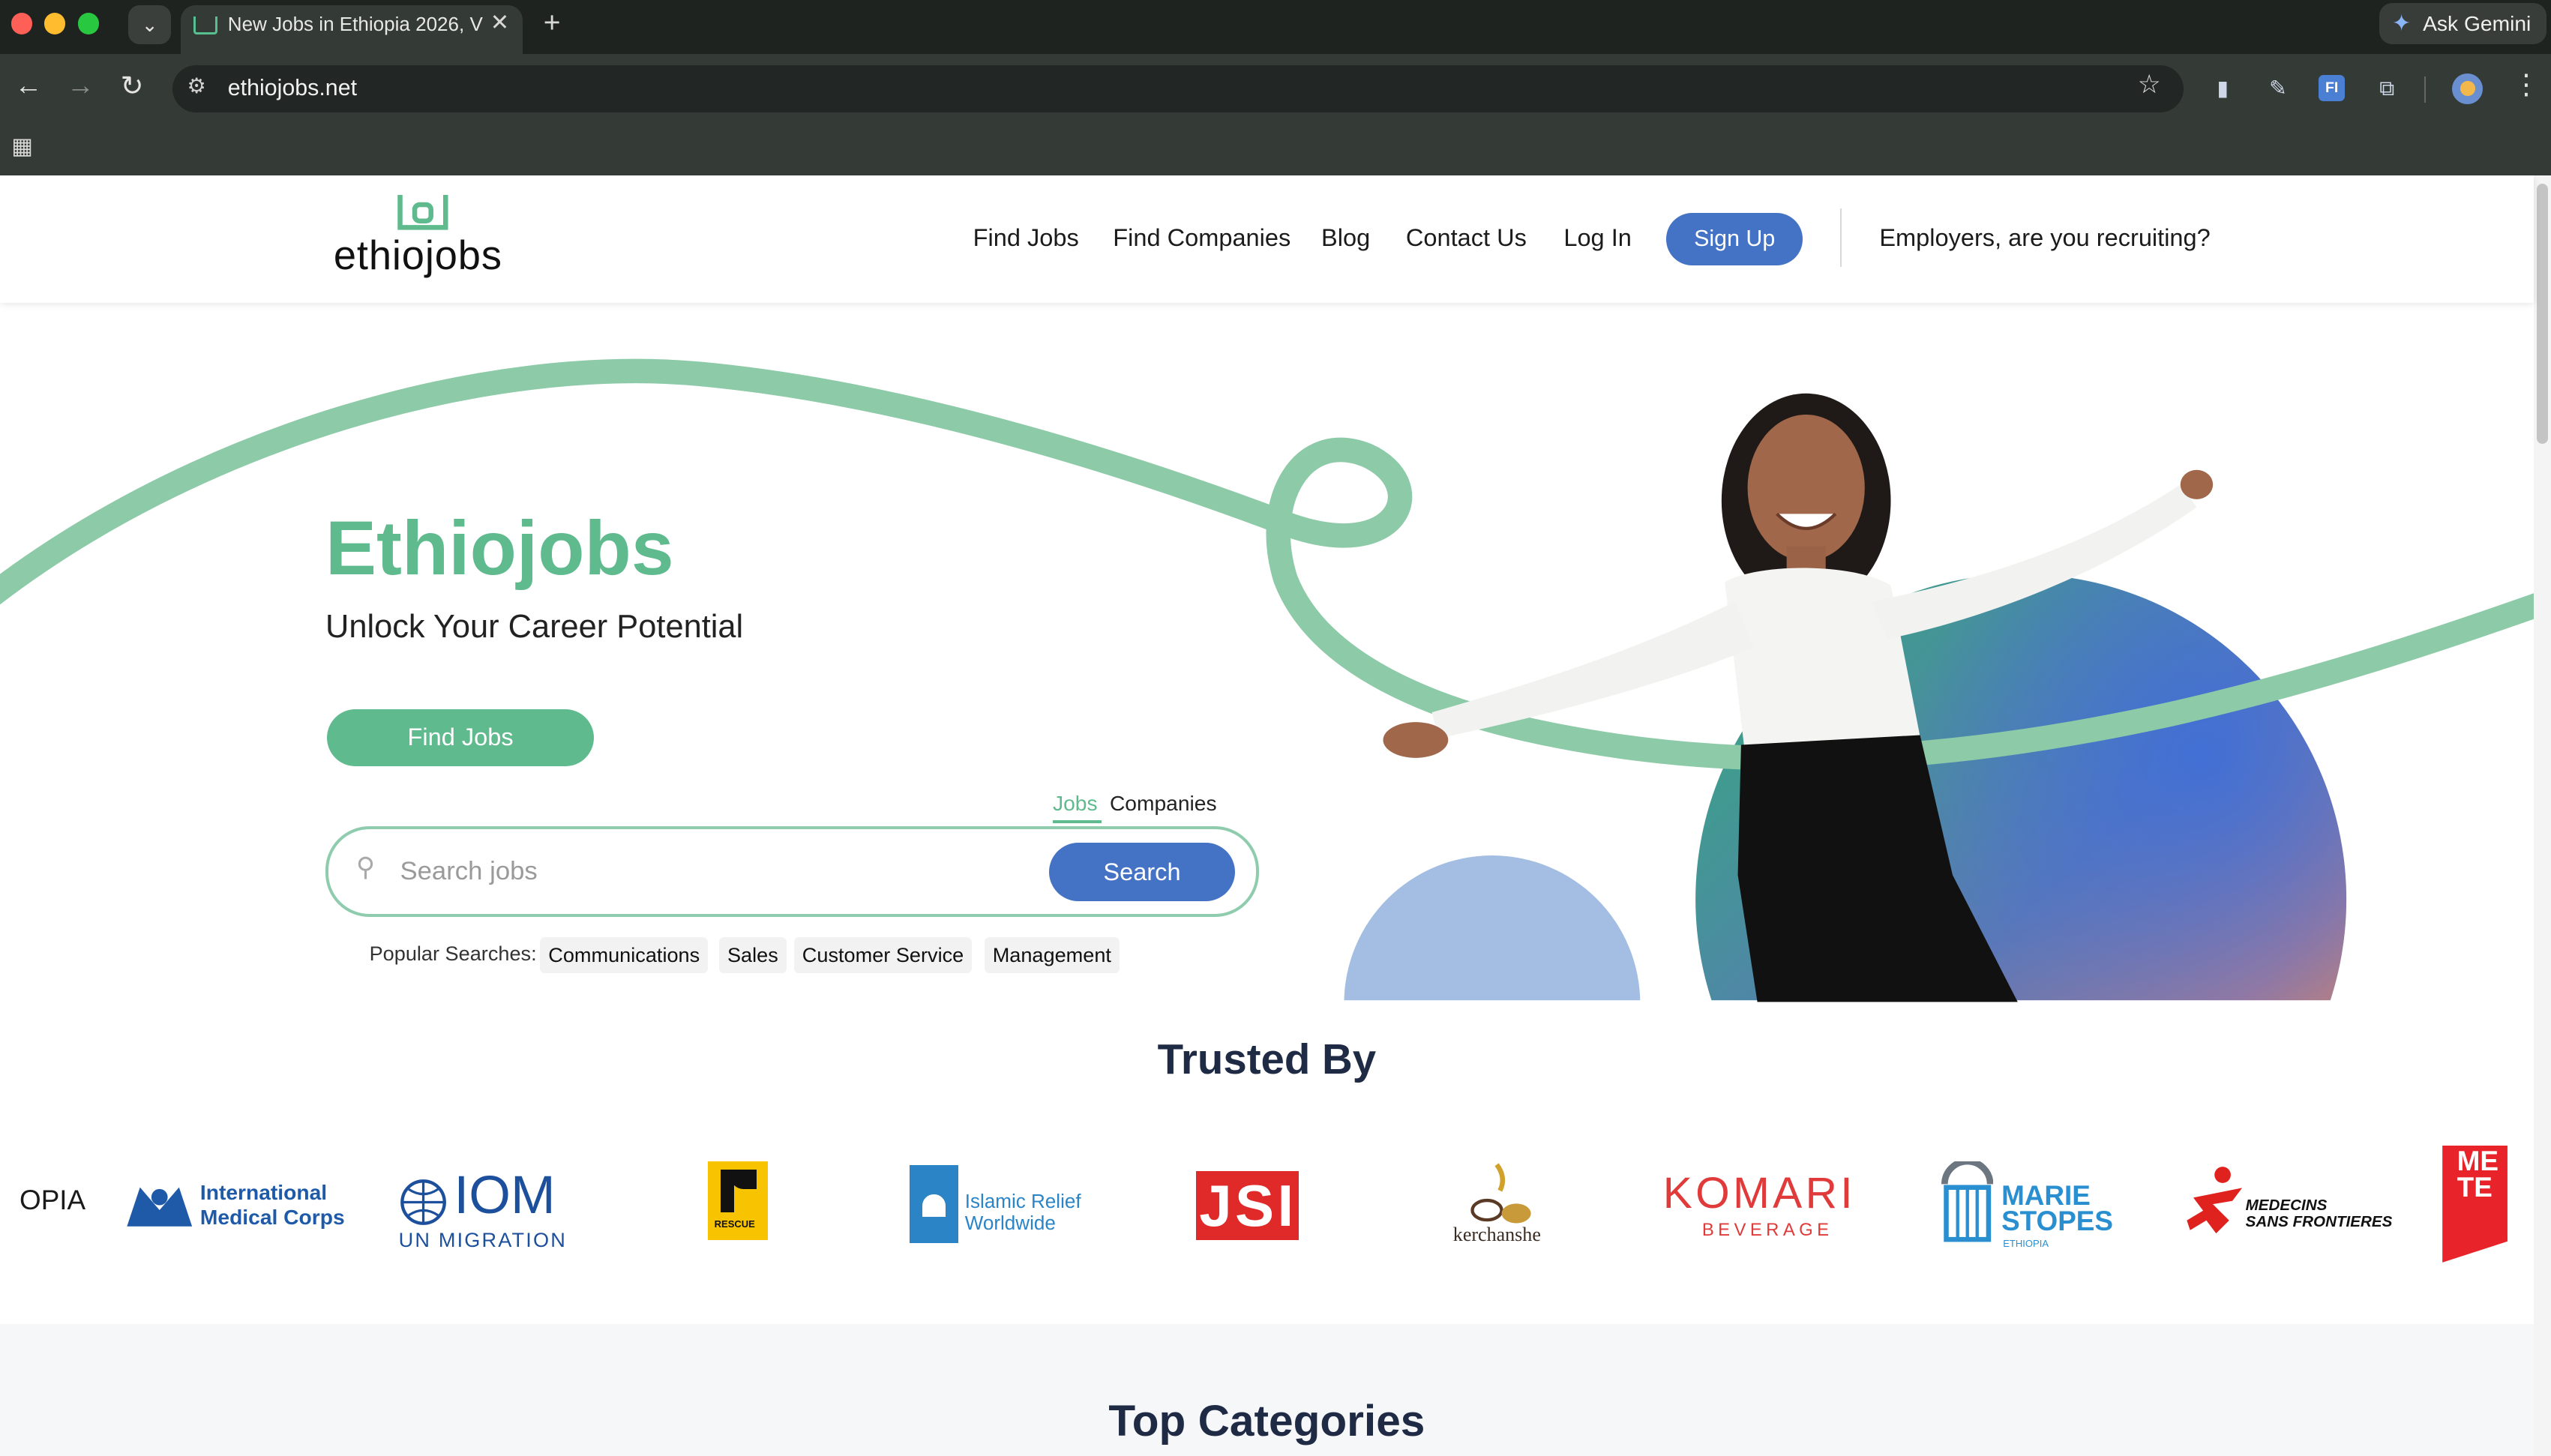  I want to click on arrow-left-icon: ←, so click(28, 85).